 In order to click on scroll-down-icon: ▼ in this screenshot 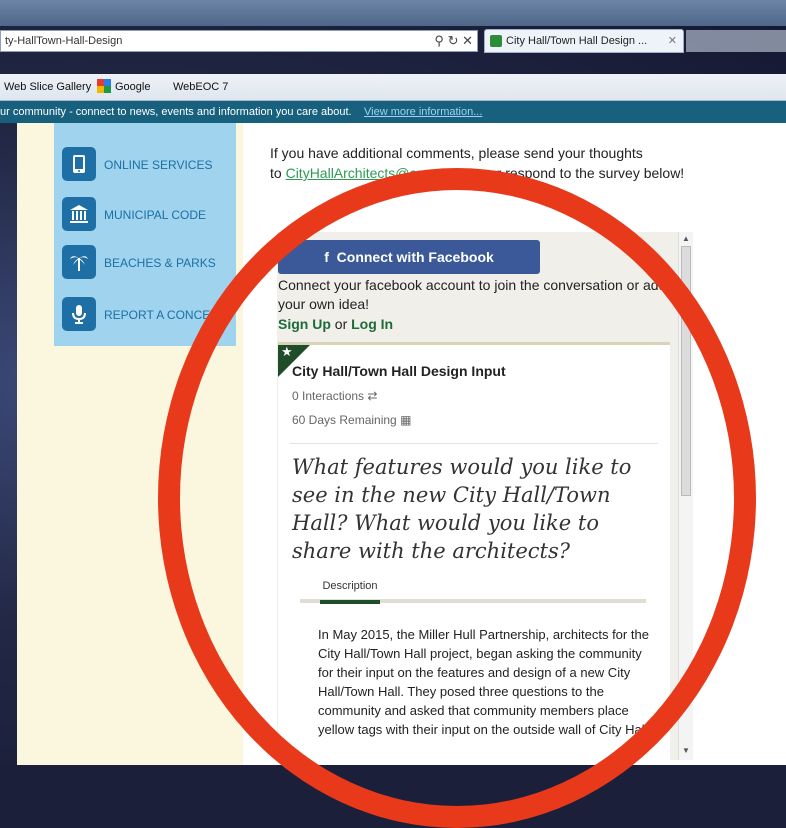, I will do `click(686, 750)`.